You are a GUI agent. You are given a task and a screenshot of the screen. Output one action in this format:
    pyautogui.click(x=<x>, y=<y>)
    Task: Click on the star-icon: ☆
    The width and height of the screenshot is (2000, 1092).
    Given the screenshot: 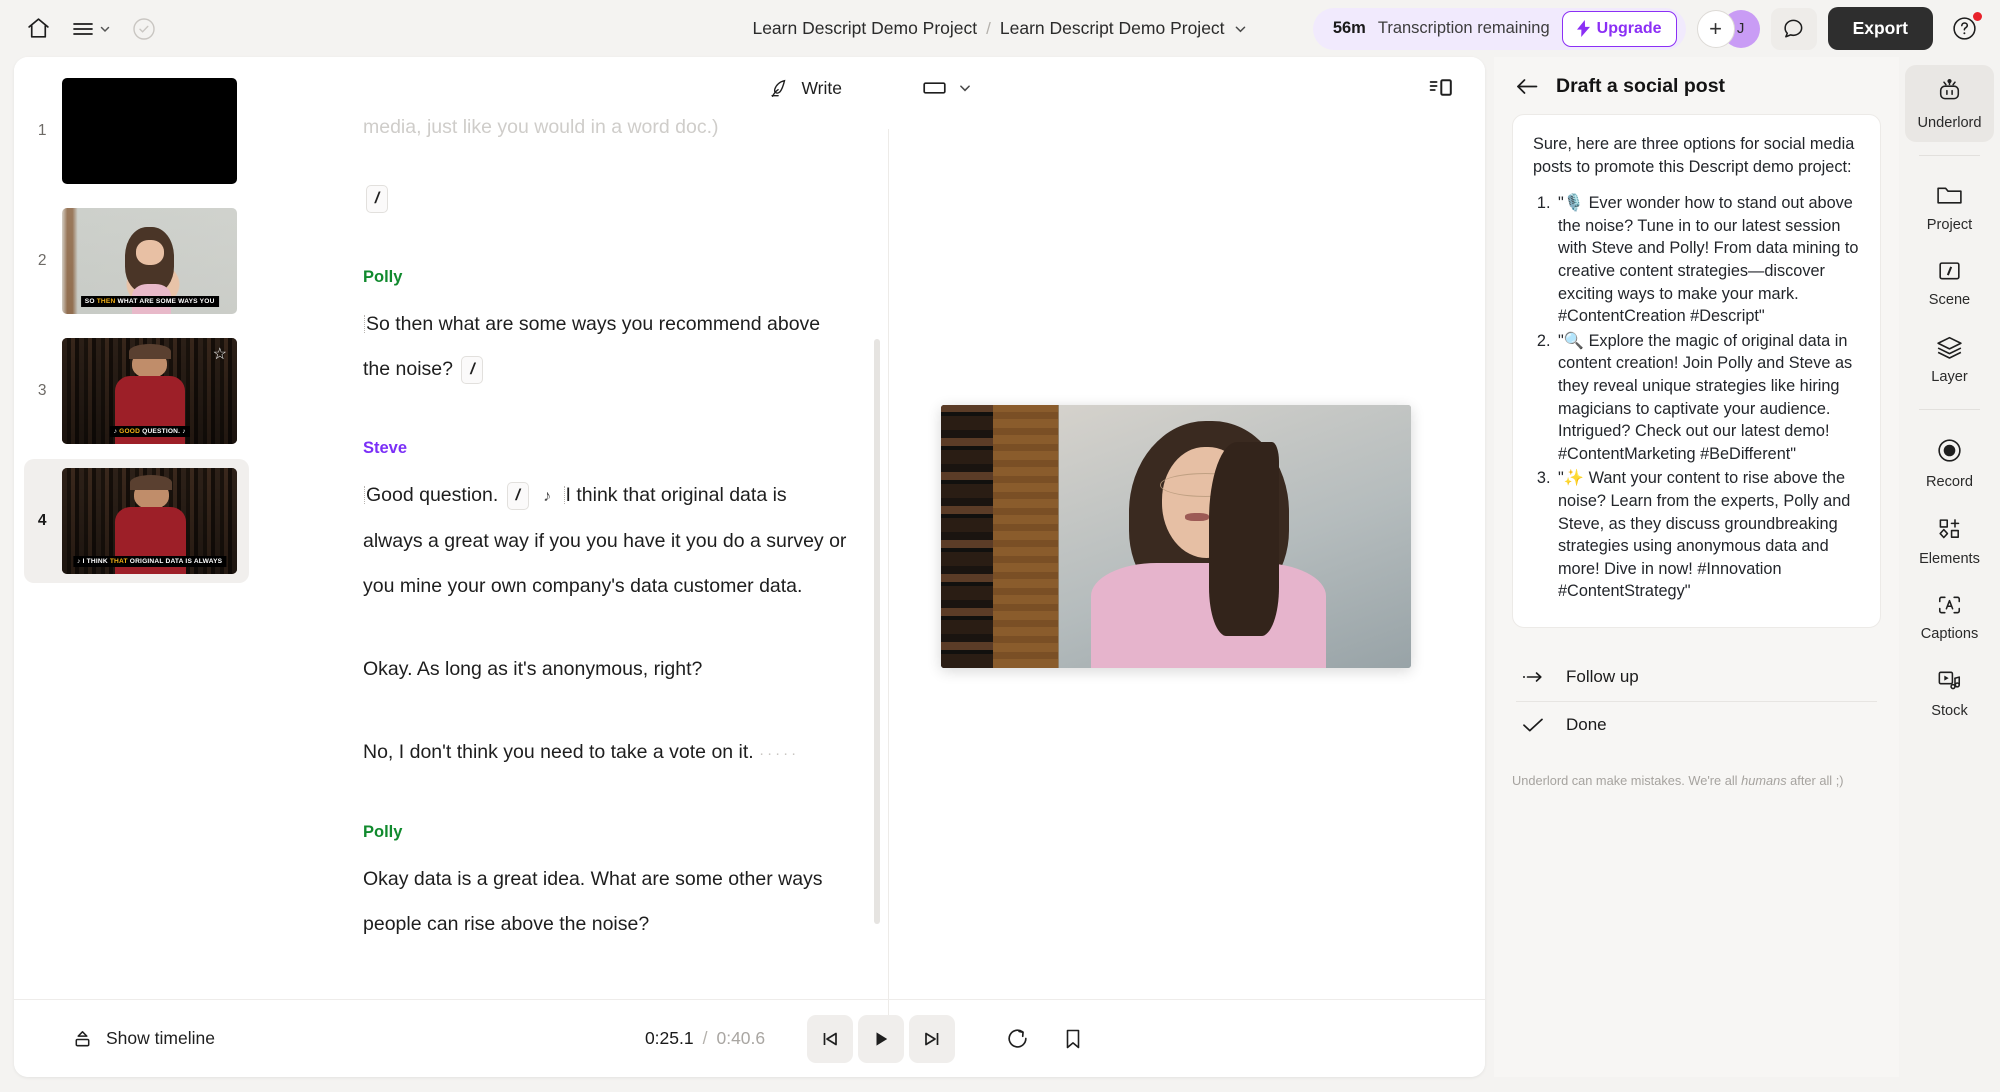 What is the action you would take?
    pyautogui.click(x=220, y=354)
    